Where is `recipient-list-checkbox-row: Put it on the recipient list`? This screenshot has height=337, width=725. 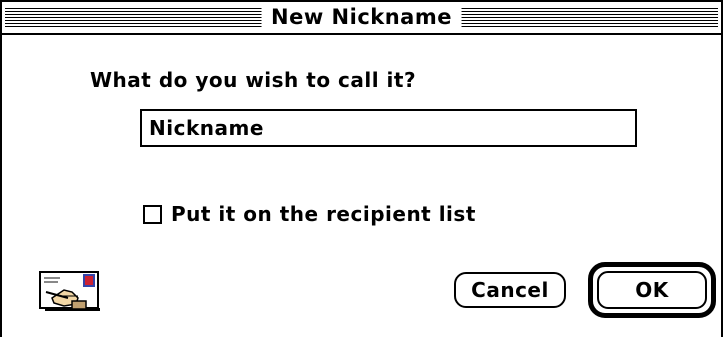
recipient-list-checkbox-row: Put it on the recipient list is located at coordinates (309, 214).